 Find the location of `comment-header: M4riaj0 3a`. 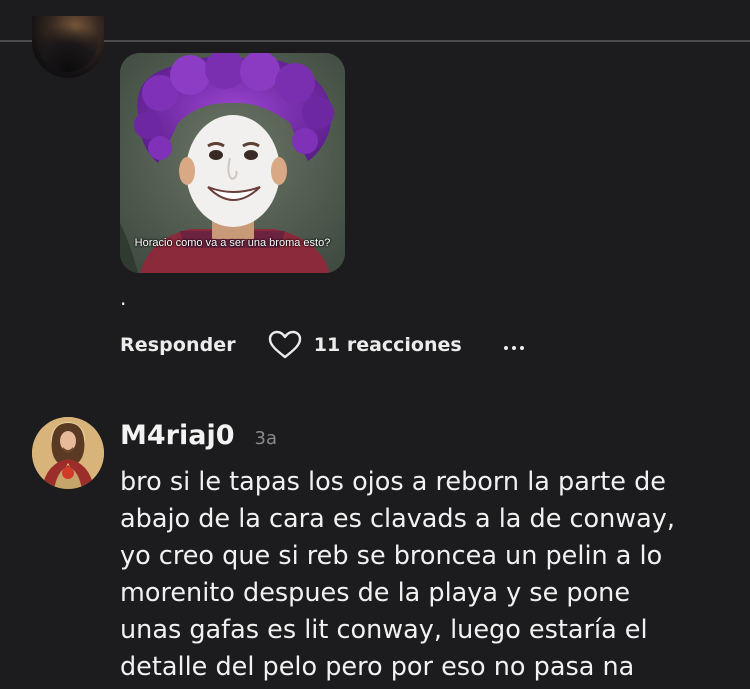

comment-header: M4riaj0 3a is located at coordinates (198, 435).